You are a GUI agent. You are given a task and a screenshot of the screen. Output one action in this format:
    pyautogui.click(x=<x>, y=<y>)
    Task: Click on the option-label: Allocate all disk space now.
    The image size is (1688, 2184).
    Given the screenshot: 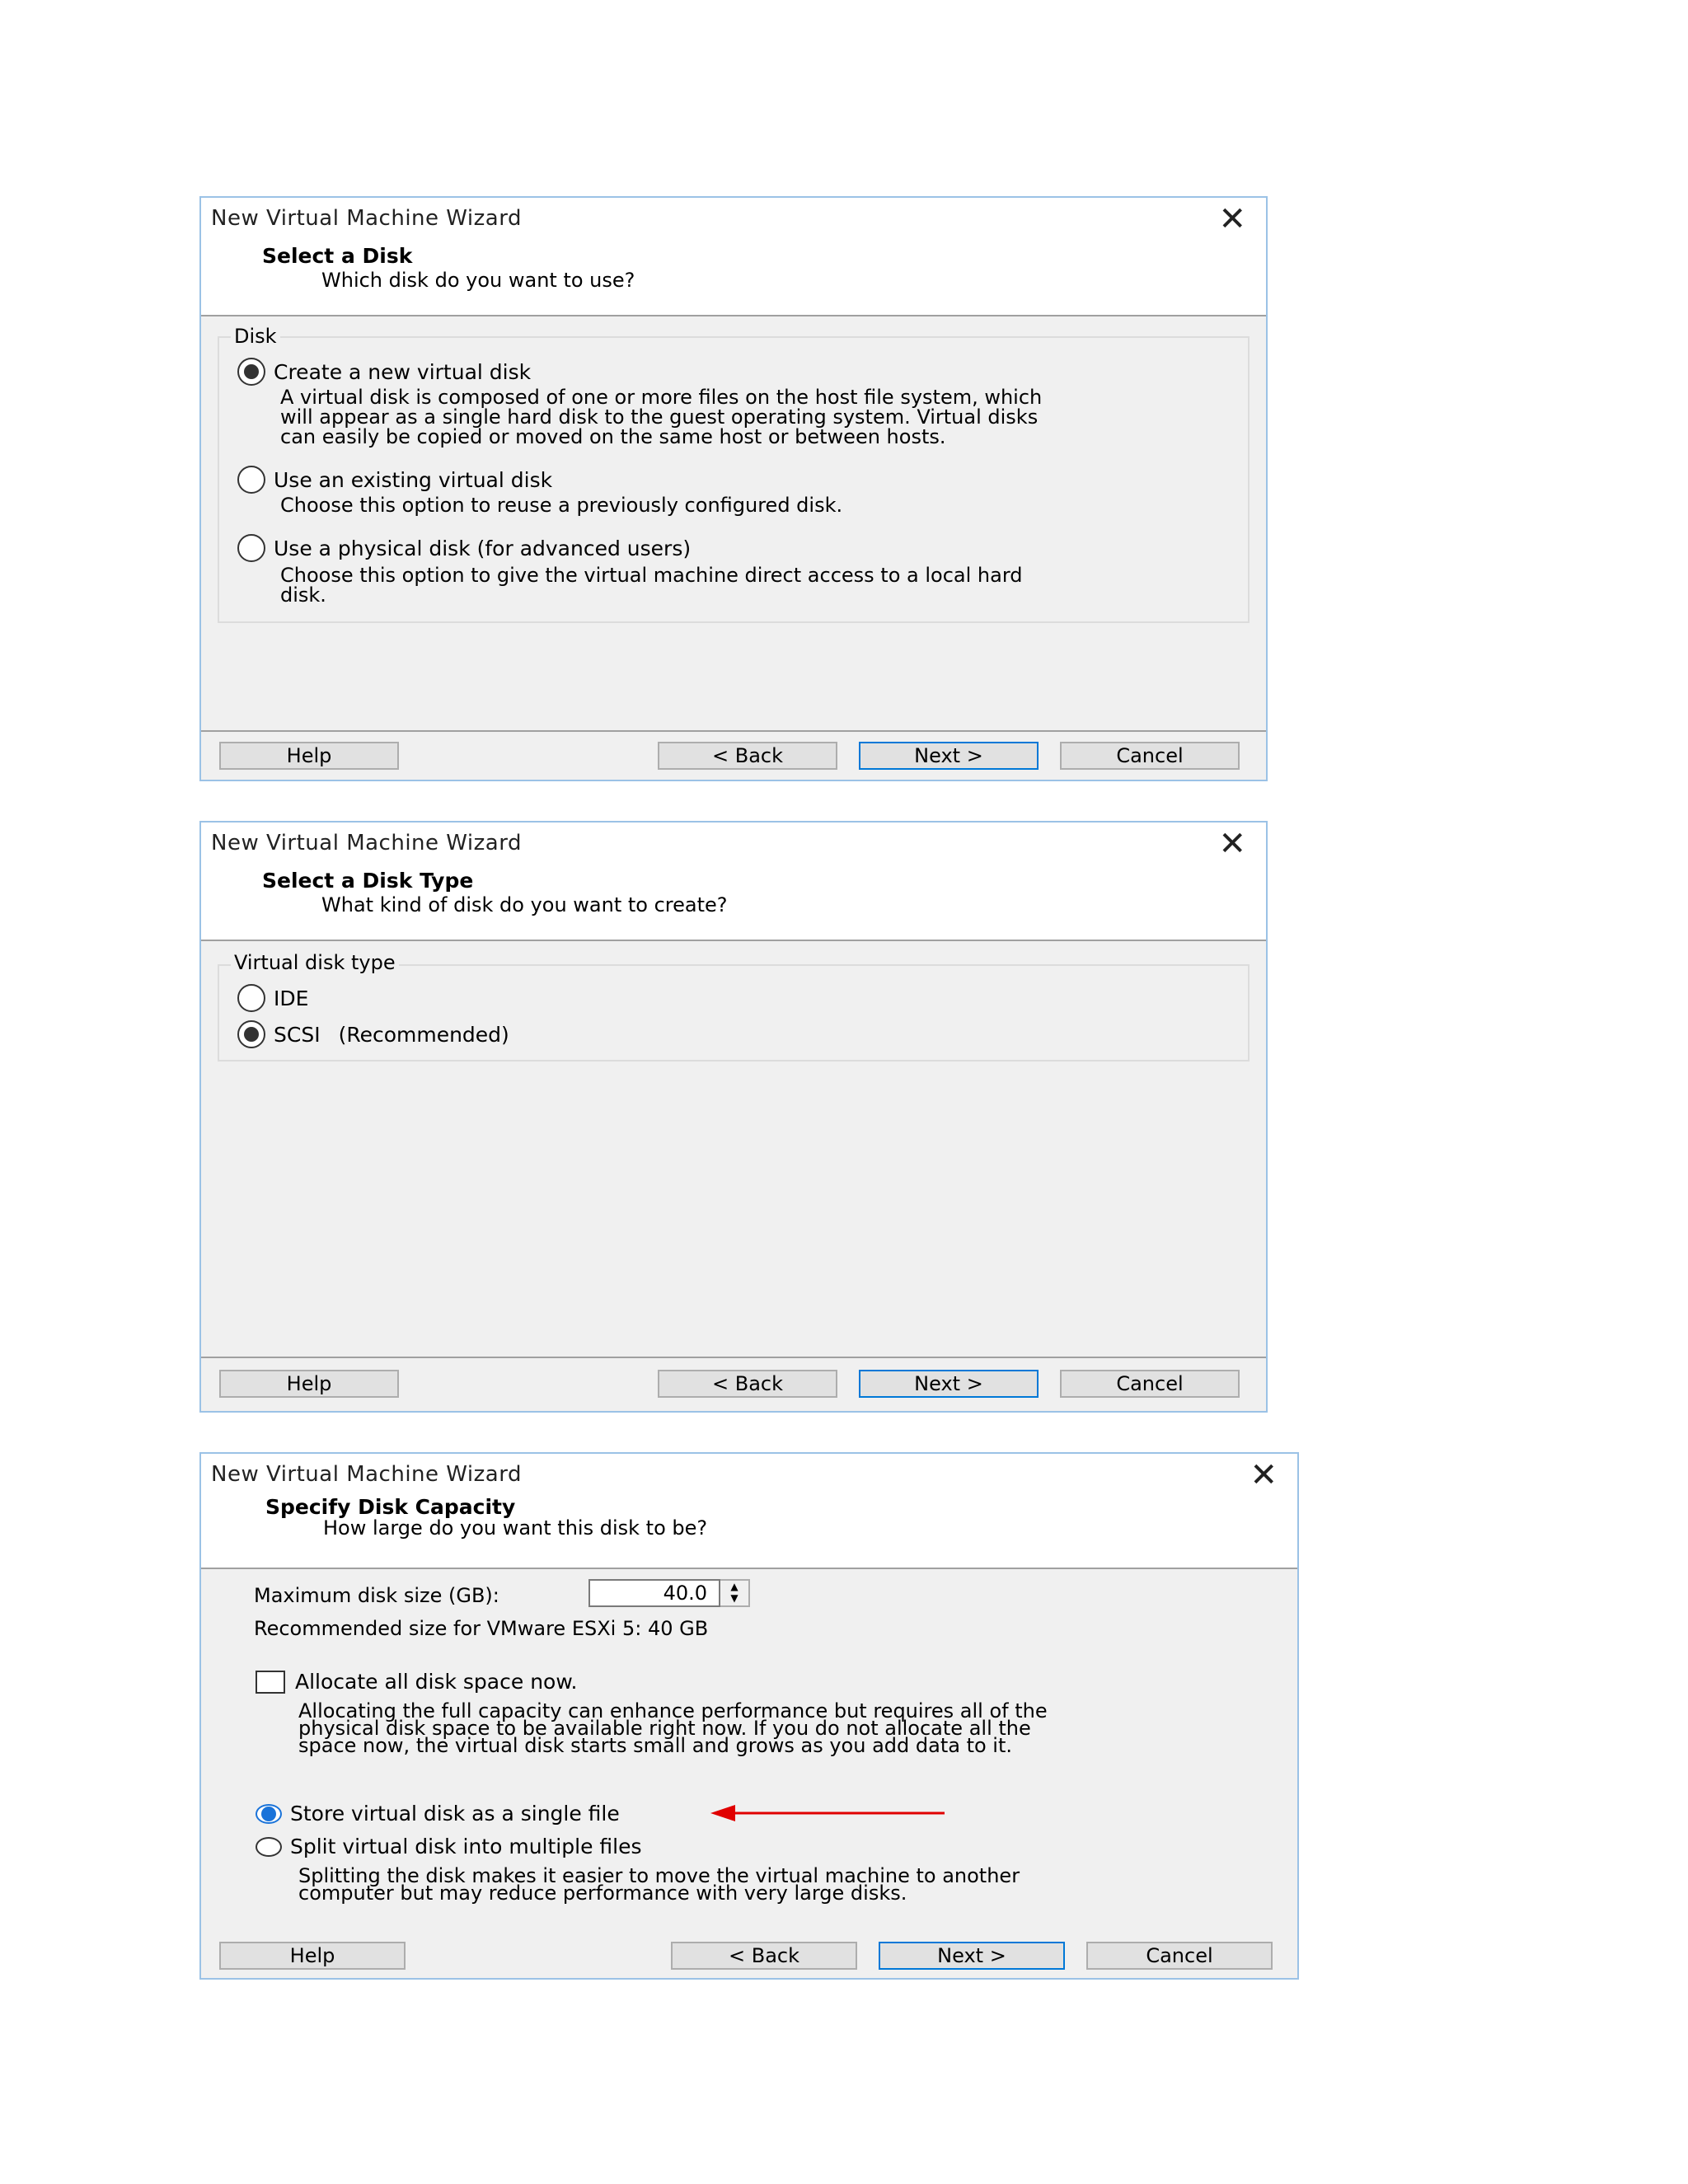 What is the action you would take?
    pyautogui.click(x=436, y=1682)
    